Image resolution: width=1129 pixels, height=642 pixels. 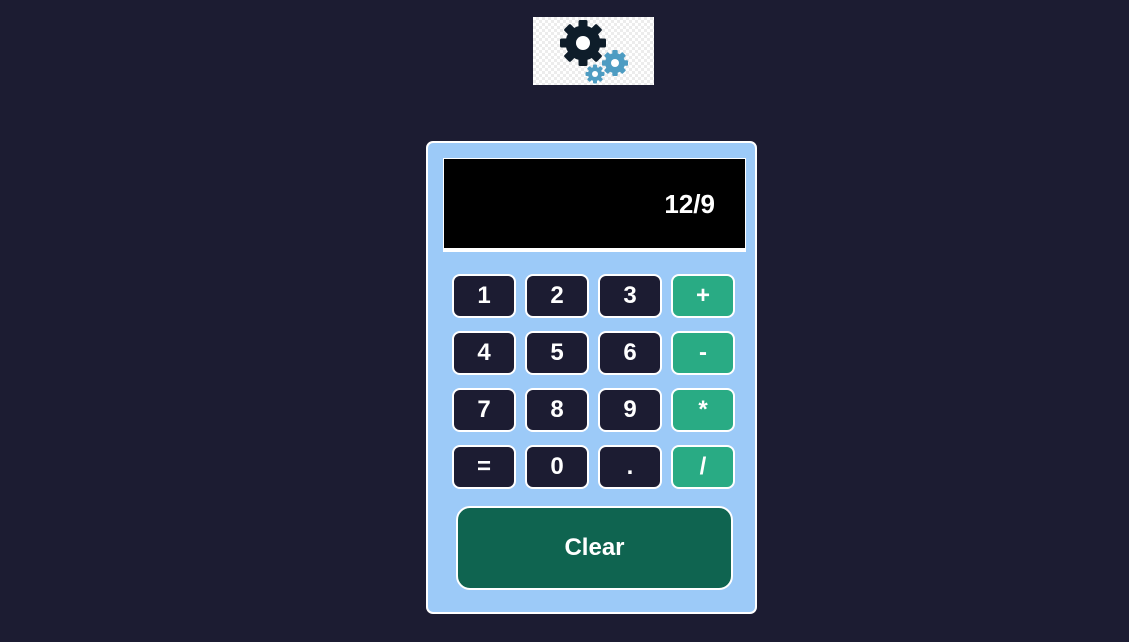 What do you see at coordinates (703, 467) in the screenshot?
I see `key-divide: /` at bounding box center [703, 467].